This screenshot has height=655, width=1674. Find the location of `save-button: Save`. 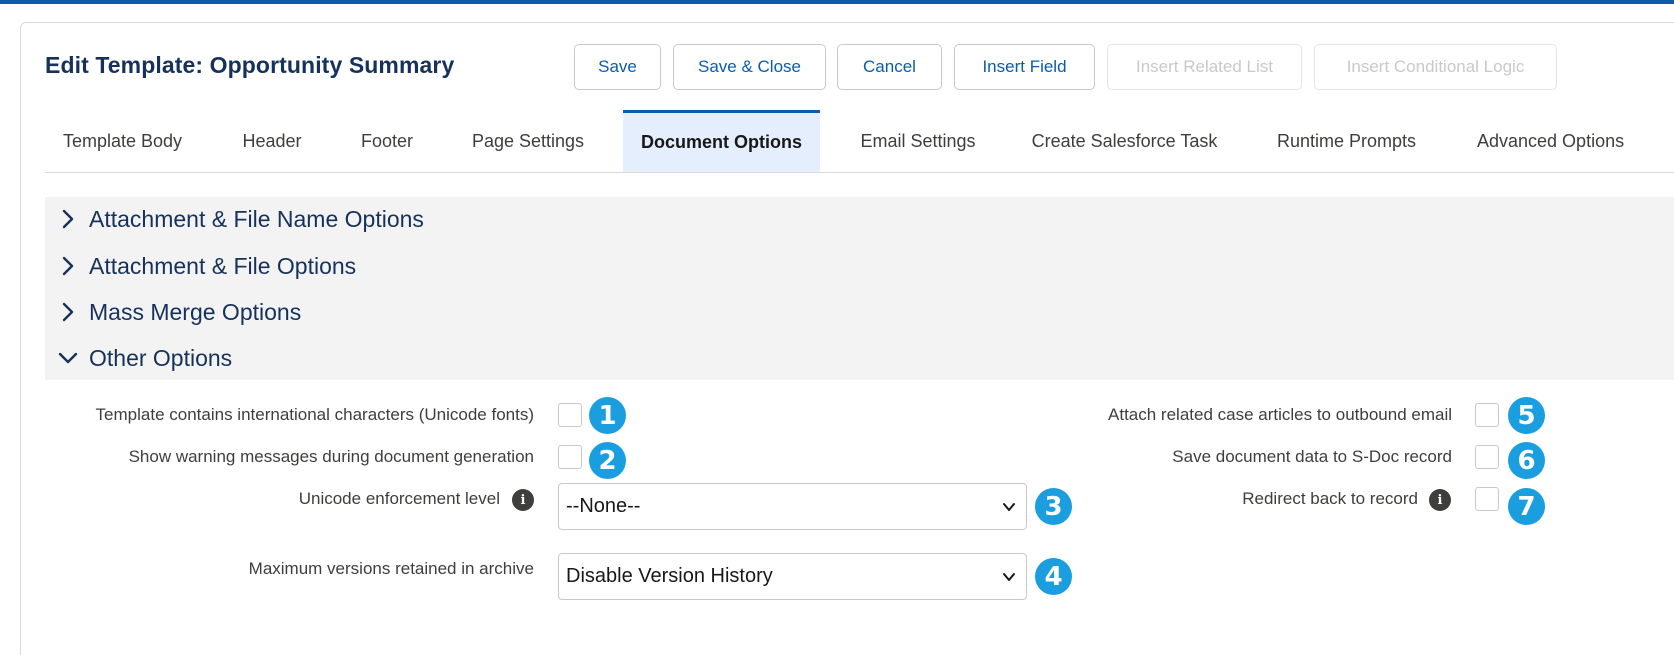

save-button: Save is located at coordinates (617, 67).